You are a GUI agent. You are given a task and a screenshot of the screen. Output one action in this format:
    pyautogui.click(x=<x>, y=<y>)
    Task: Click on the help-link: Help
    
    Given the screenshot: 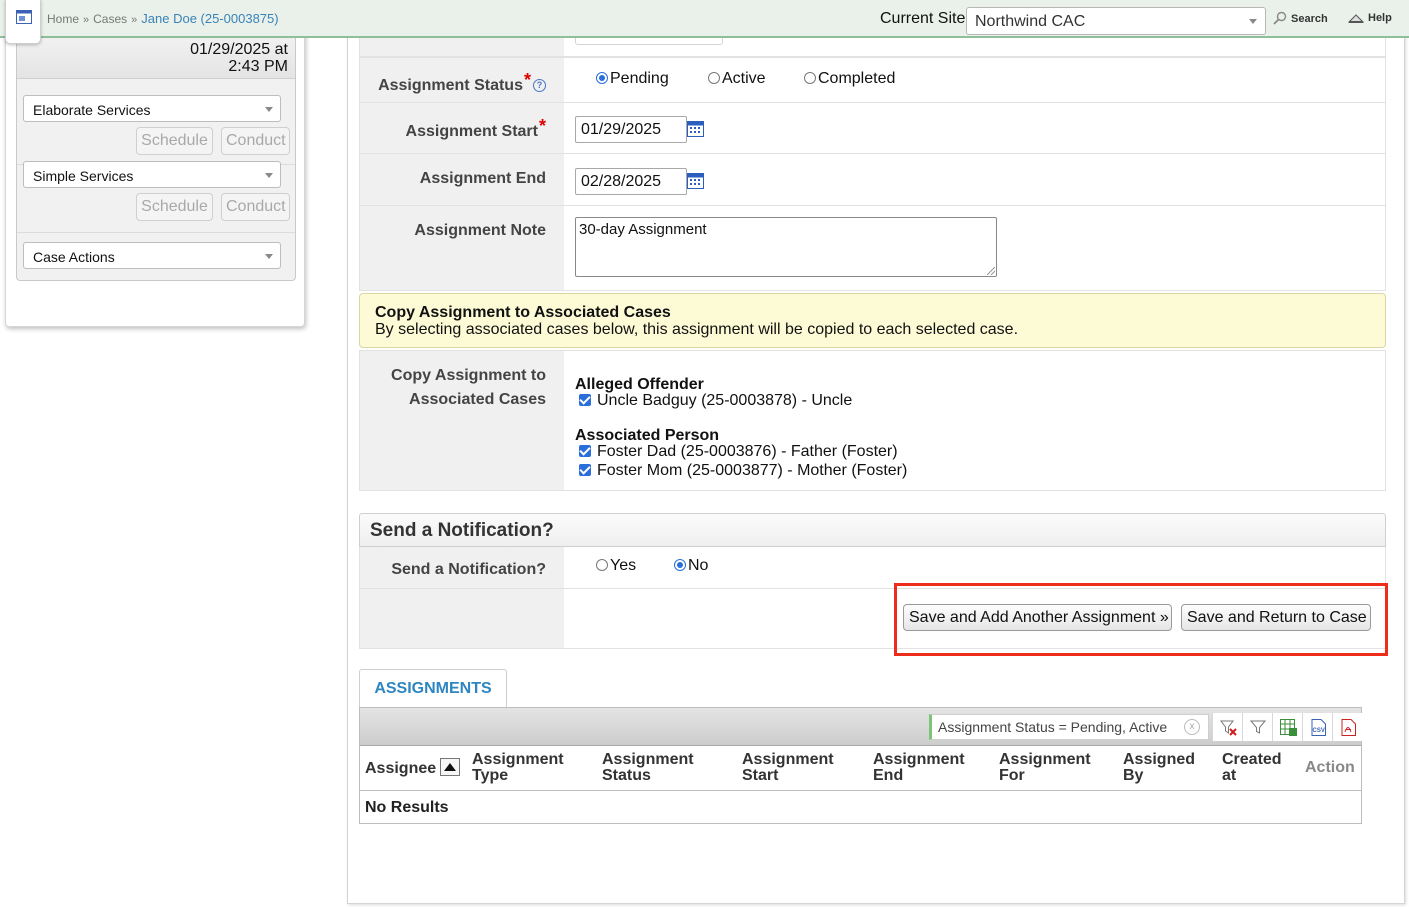 What is the action you would take?
    pyautogui.click(x=1369, y=17)
    